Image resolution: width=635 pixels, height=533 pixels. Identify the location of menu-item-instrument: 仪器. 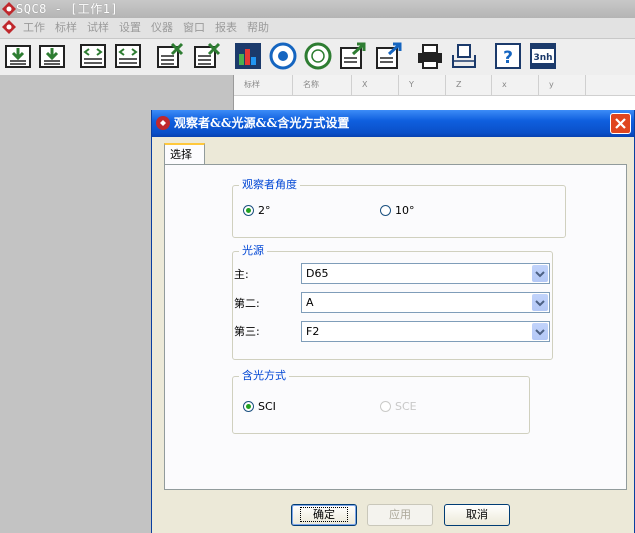
(162, 28).